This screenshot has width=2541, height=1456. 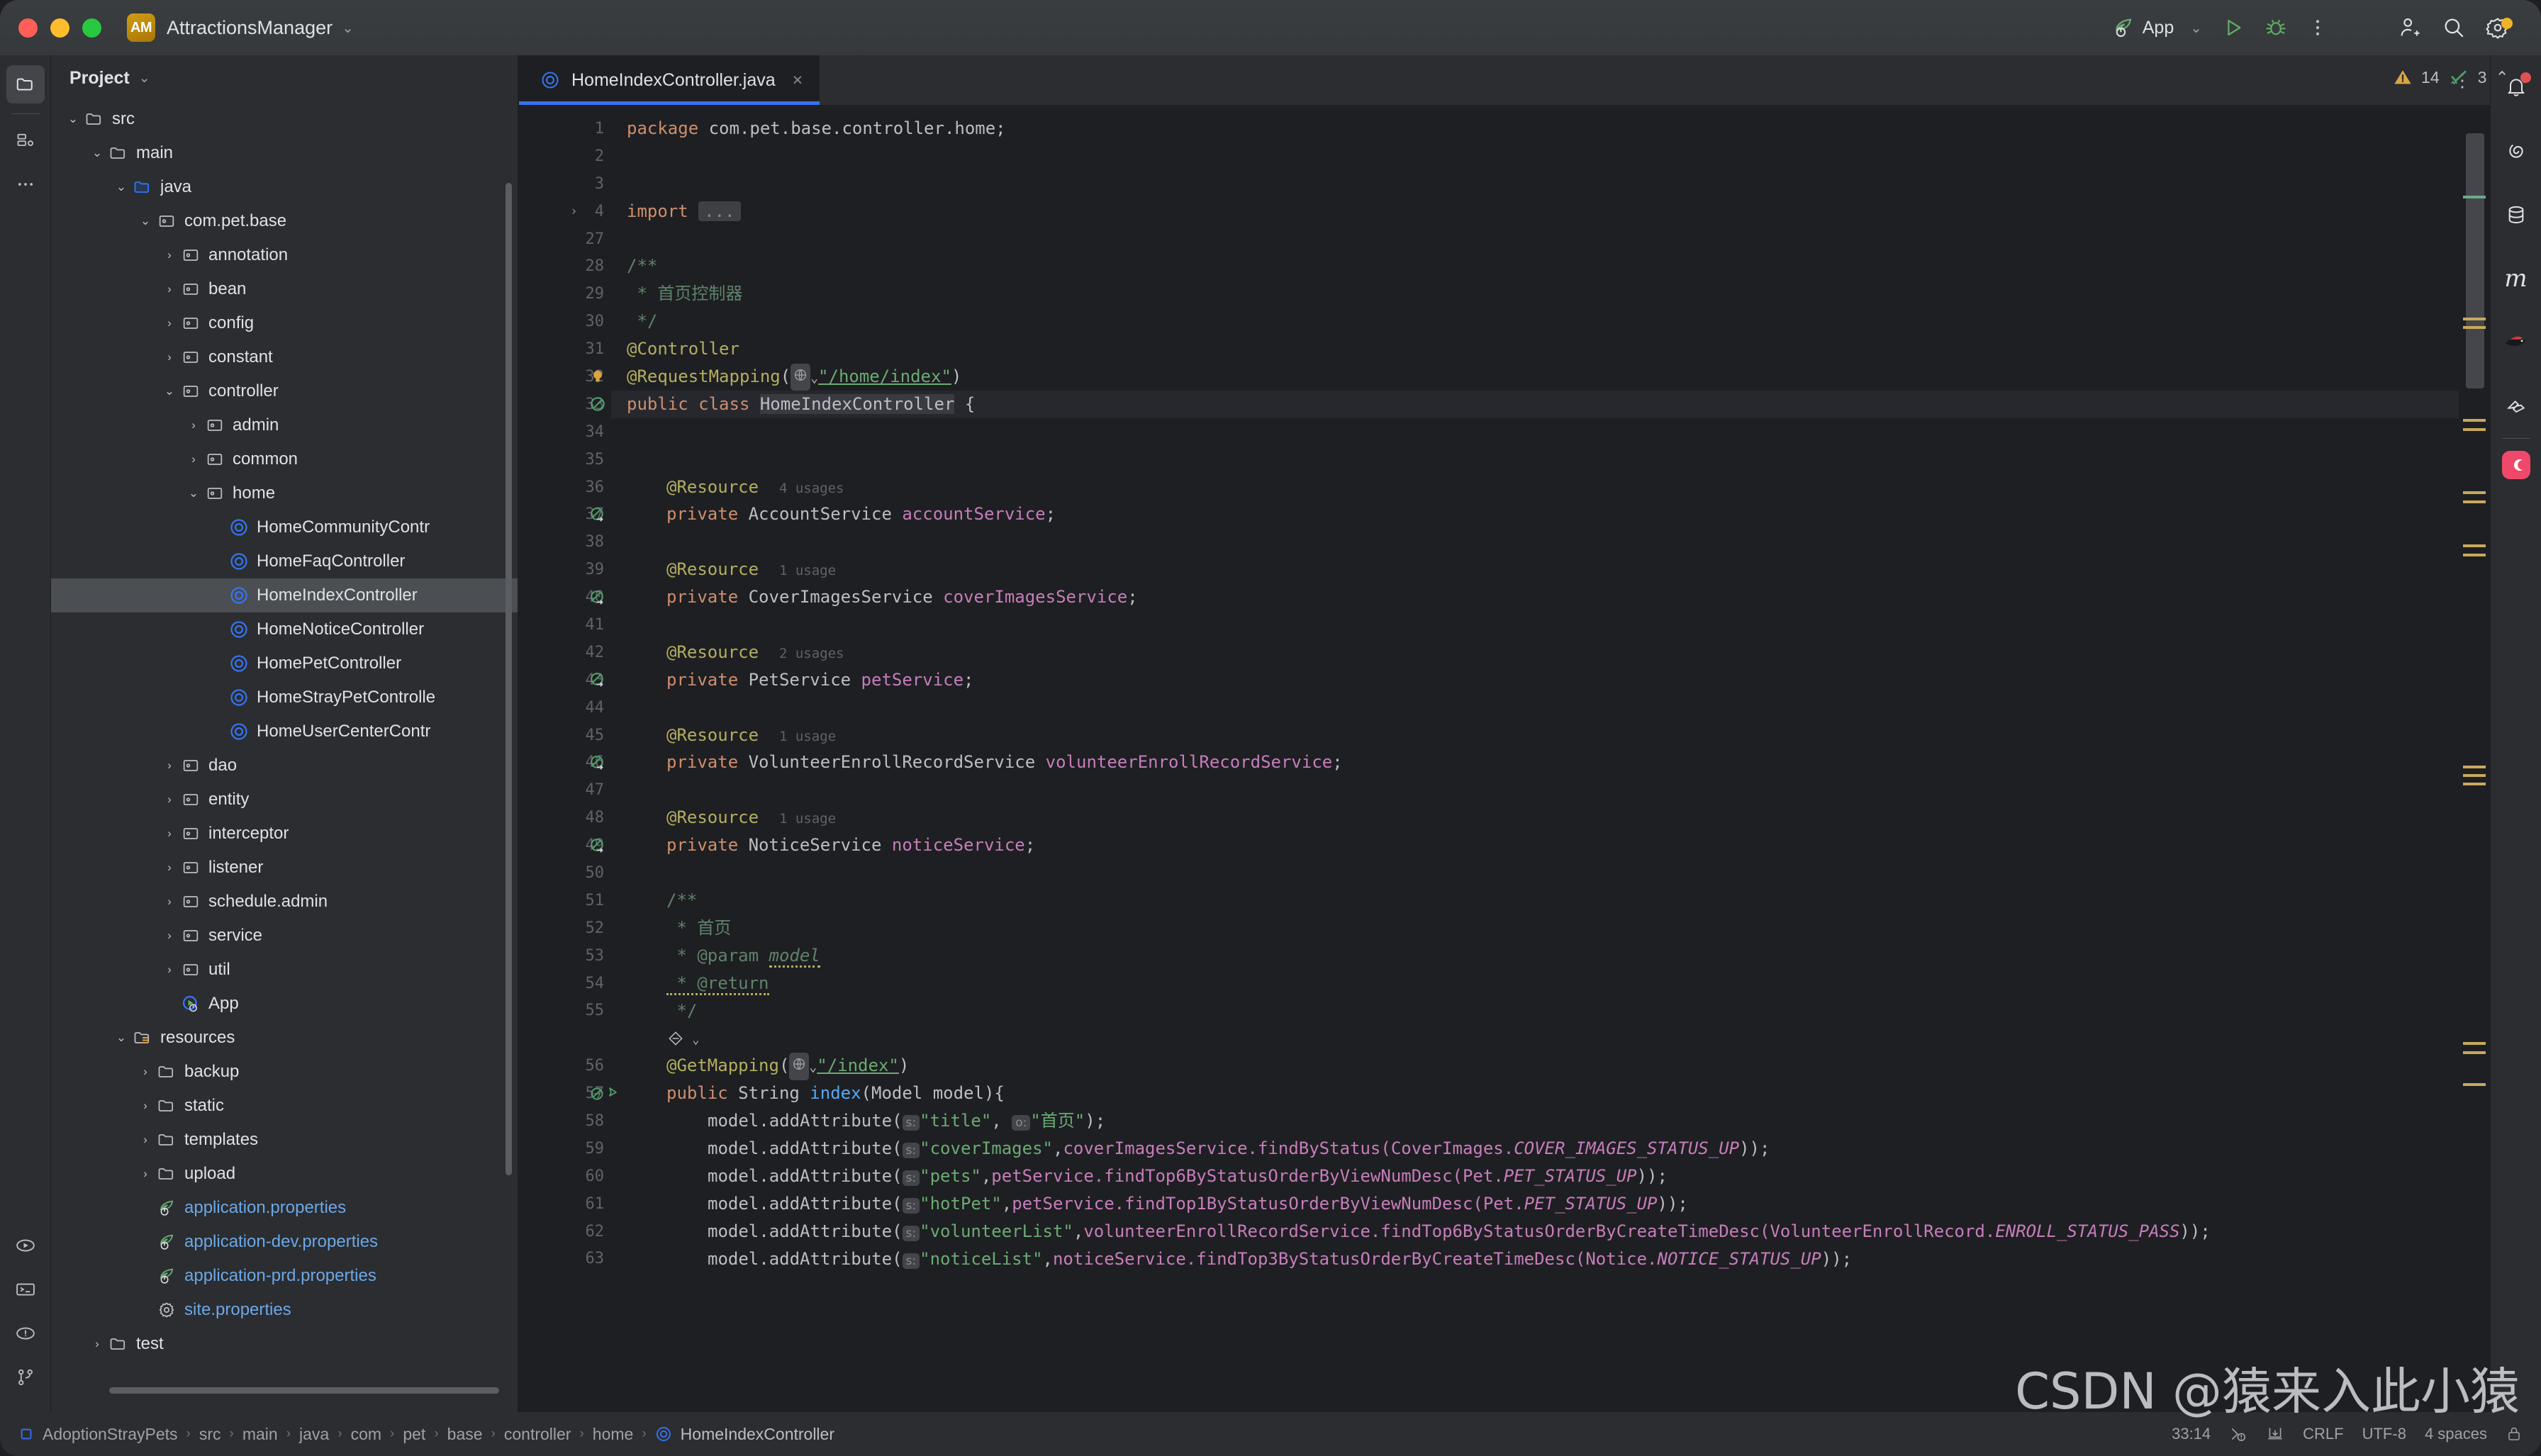 I want to click on tree-item-schedule-admin: › schedule.admin, so click(x=285, y=902).